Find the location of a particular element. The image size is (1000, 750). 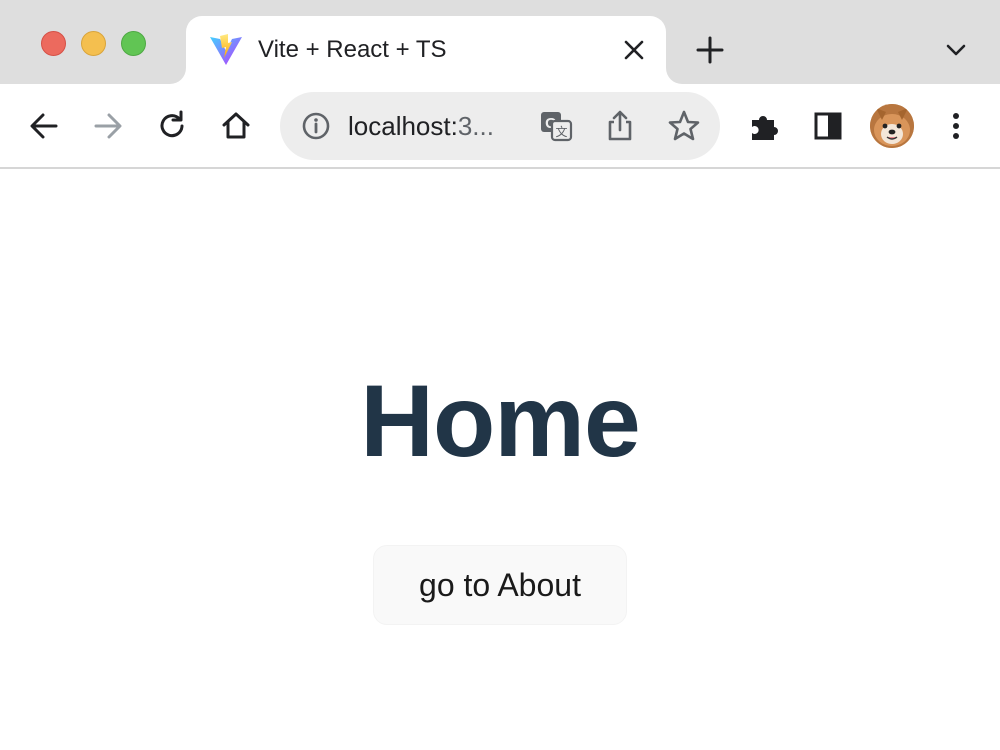

profile-photo is located at coordinates (892, 126).